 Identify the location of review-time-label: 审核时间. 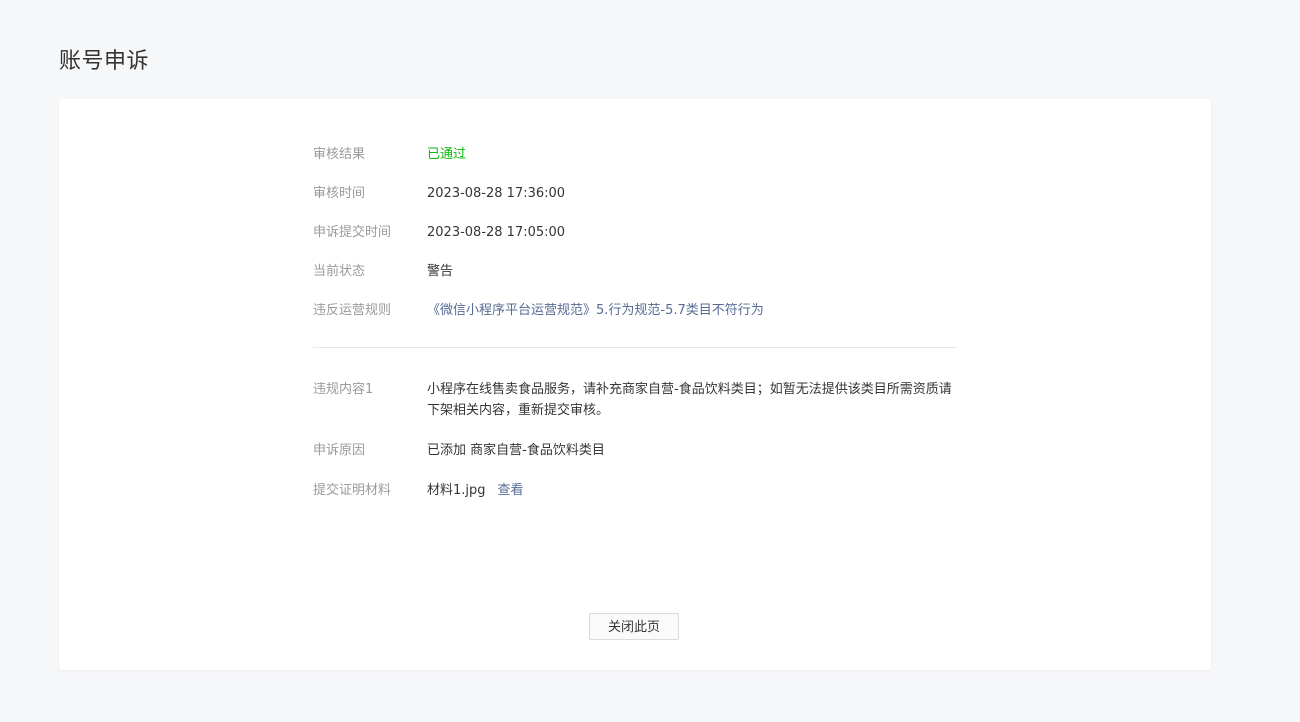
(339, 193).